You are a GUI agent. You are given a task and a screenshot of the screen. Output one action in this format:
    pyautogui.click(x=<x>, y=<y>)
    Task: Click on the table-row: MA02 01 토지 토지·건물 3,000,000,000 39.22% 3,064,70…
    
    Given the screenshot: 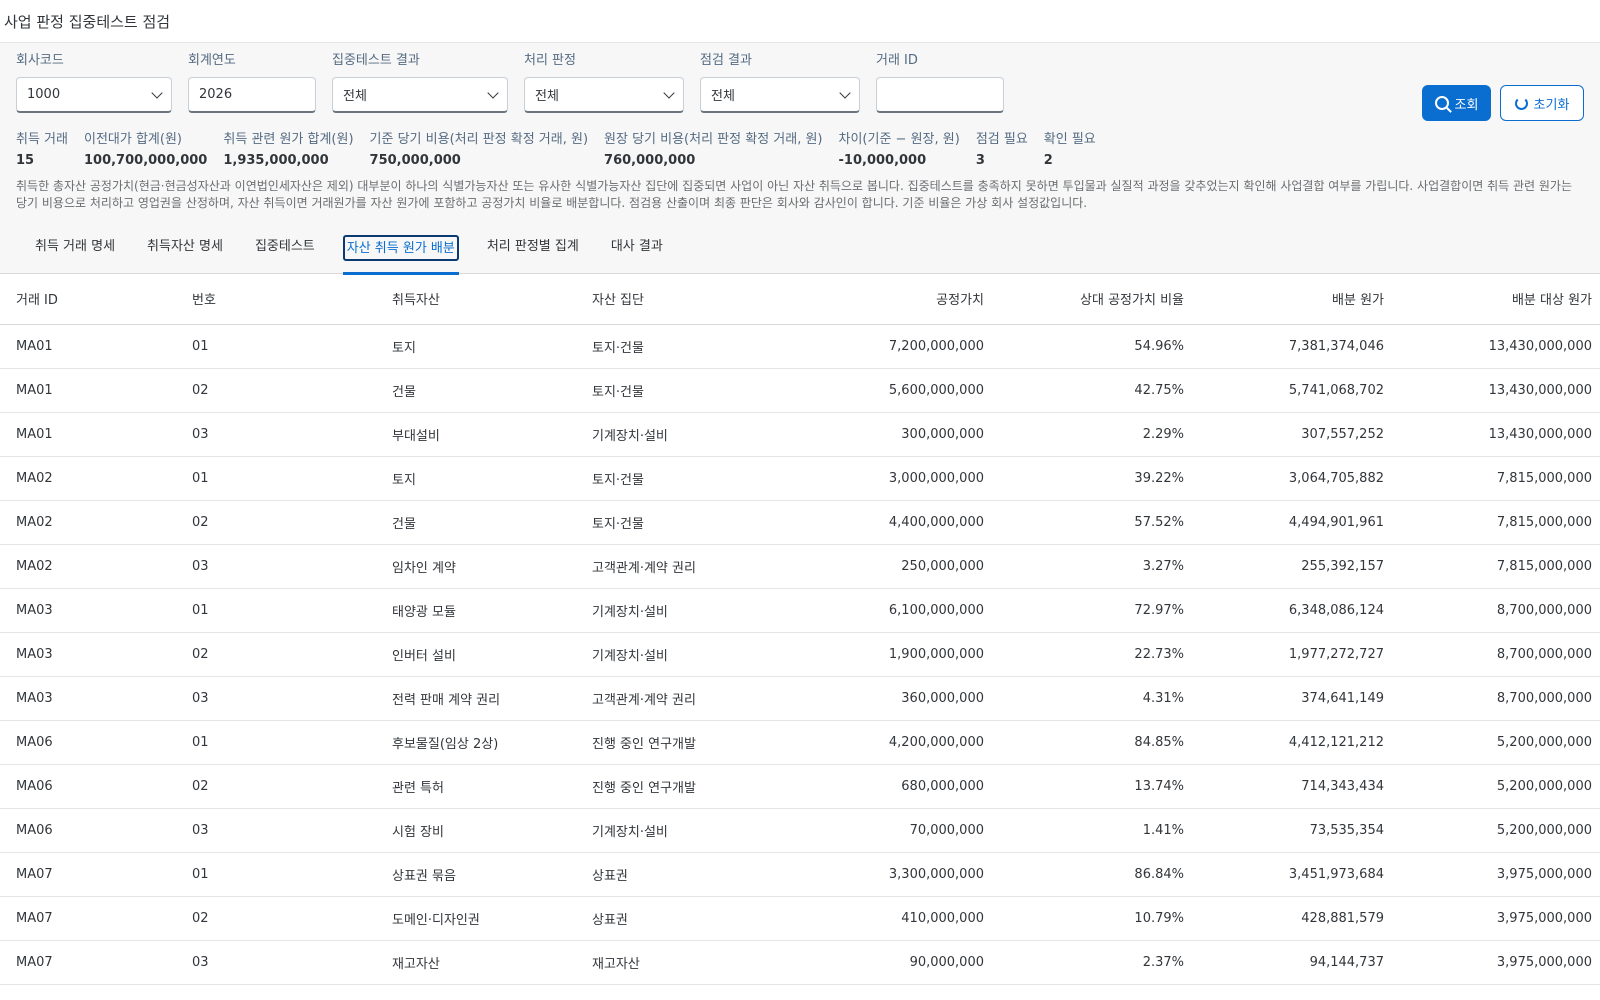 What is the action you would take?
    pyautogui.click(x=800, y=478)
    